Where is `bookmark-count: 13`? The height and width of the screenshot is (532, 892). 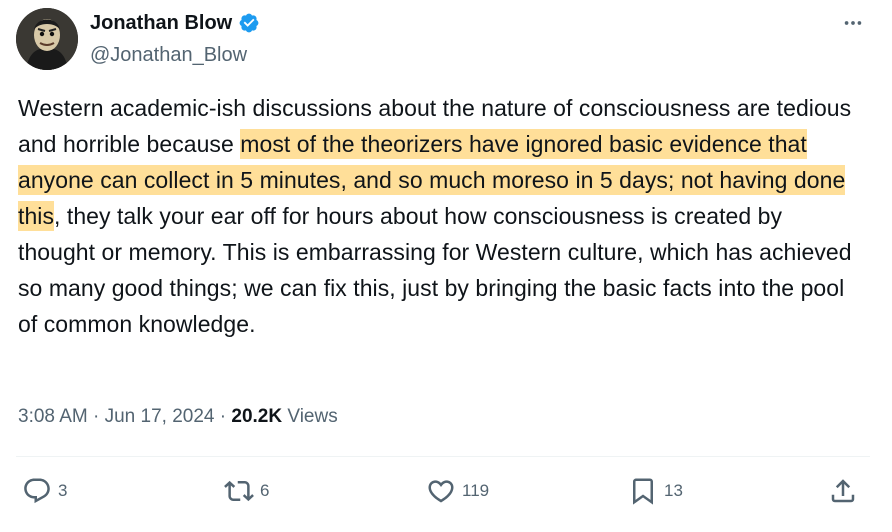 bookmark-count: 13 is located at coordinates (673, 490).